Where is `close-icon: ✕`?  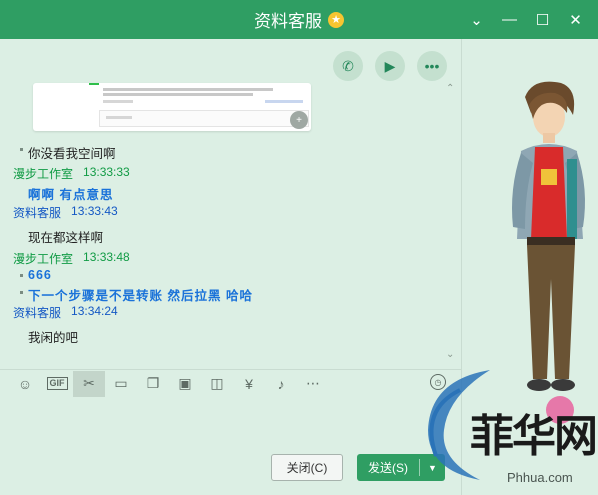 close-icon: ✕ is located at coordinates (575, 19).